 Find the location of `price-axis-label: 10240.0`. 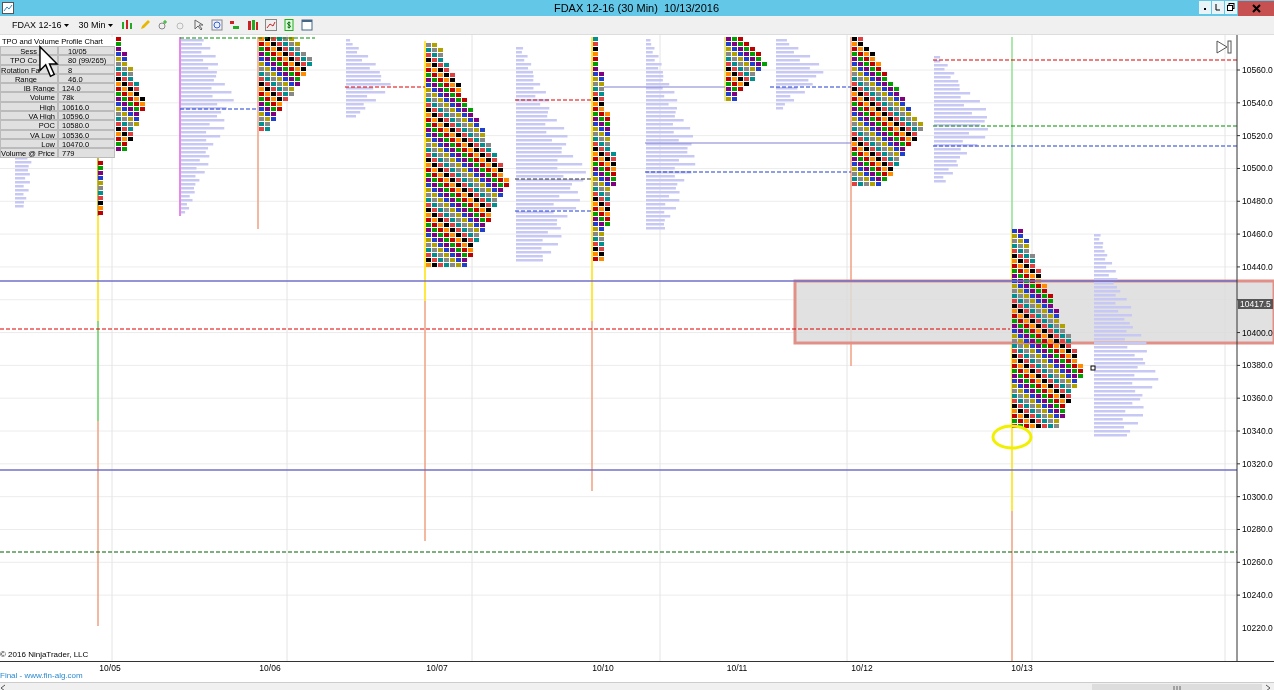

price-axis-label: 10240.0 is located at coordinates (1257, 595).